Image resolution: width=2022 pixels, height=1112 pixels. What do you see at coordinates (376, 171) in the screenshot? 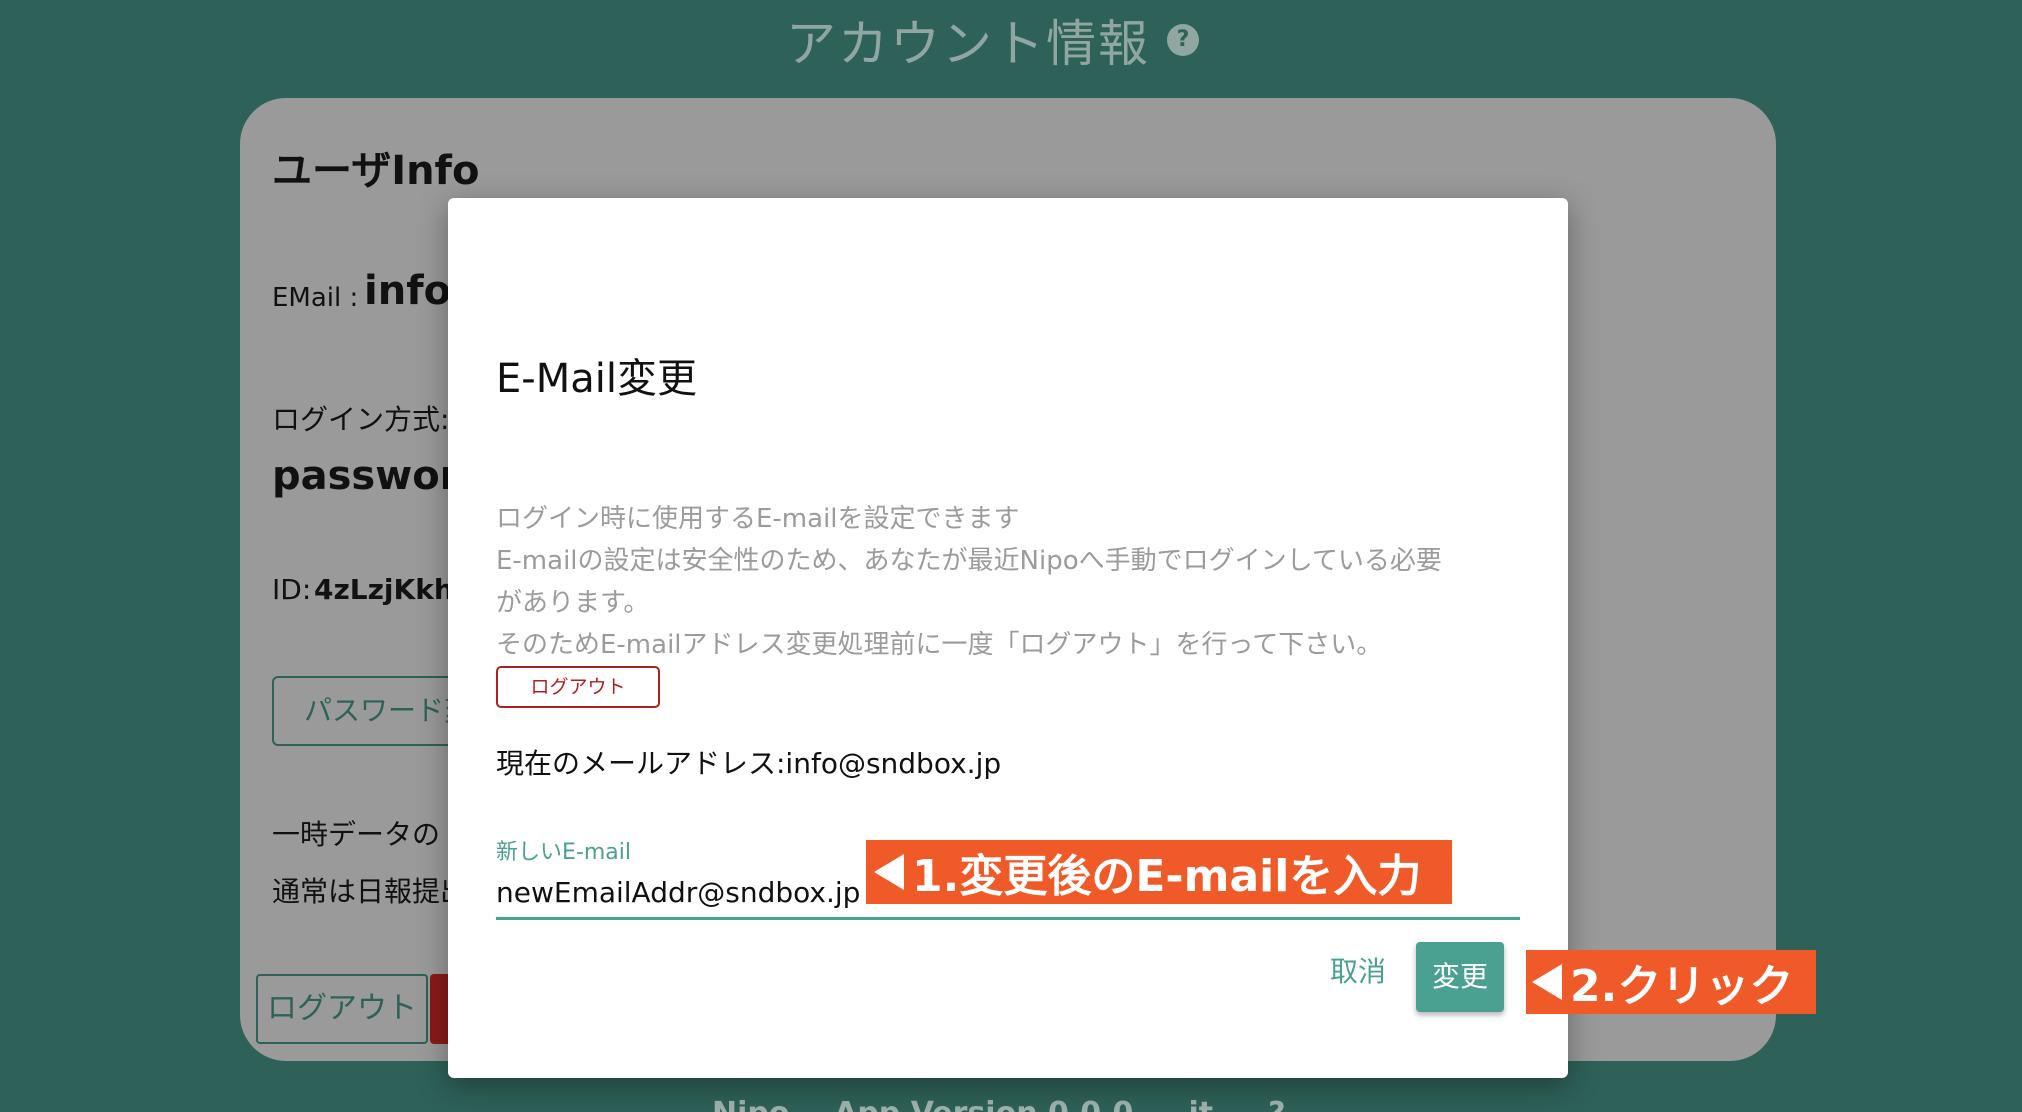
I see `card-title: ユーザInfo` at bounding box center [376, 171].